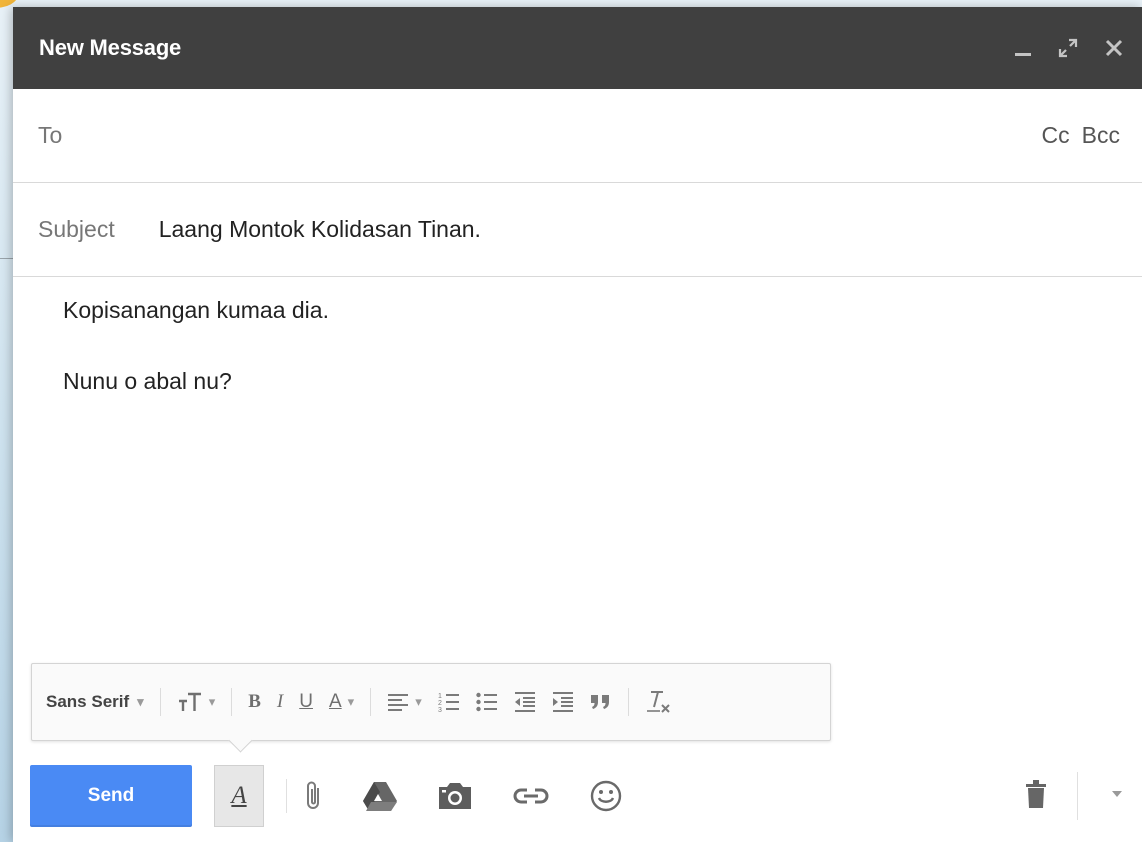 The height and width of the screenshot is (842, 1142). I want to click on bulleted-list-icon, so click(486, 702).